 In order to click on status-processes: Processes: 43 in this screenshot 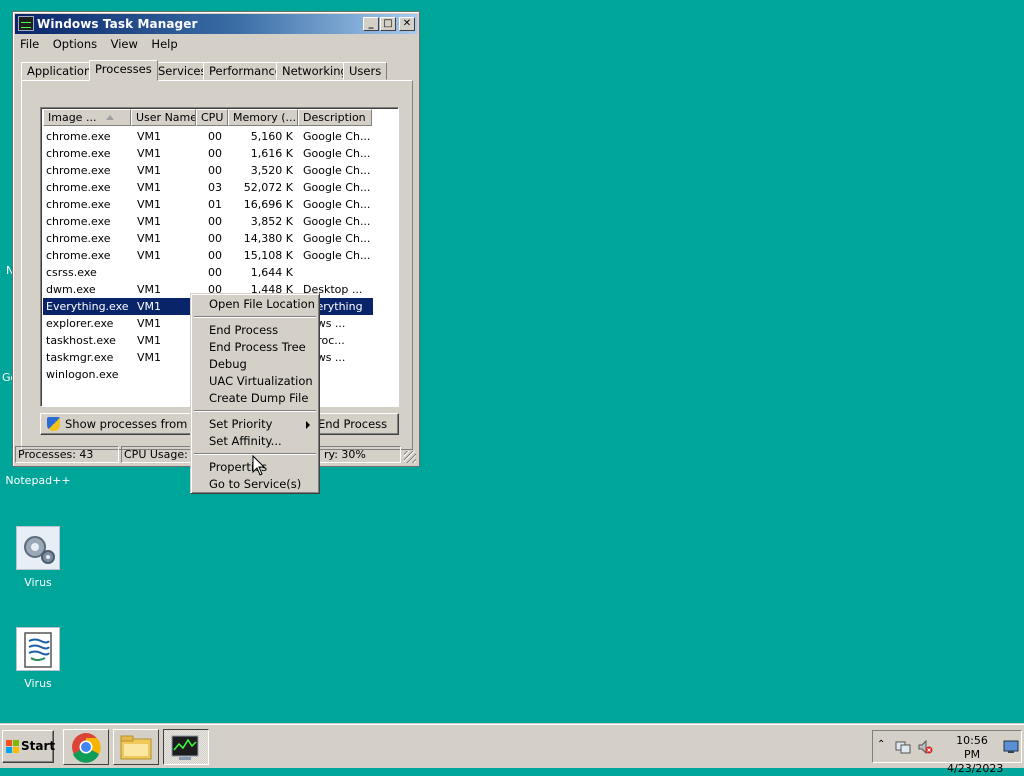, I will do `click(67, 454)`.